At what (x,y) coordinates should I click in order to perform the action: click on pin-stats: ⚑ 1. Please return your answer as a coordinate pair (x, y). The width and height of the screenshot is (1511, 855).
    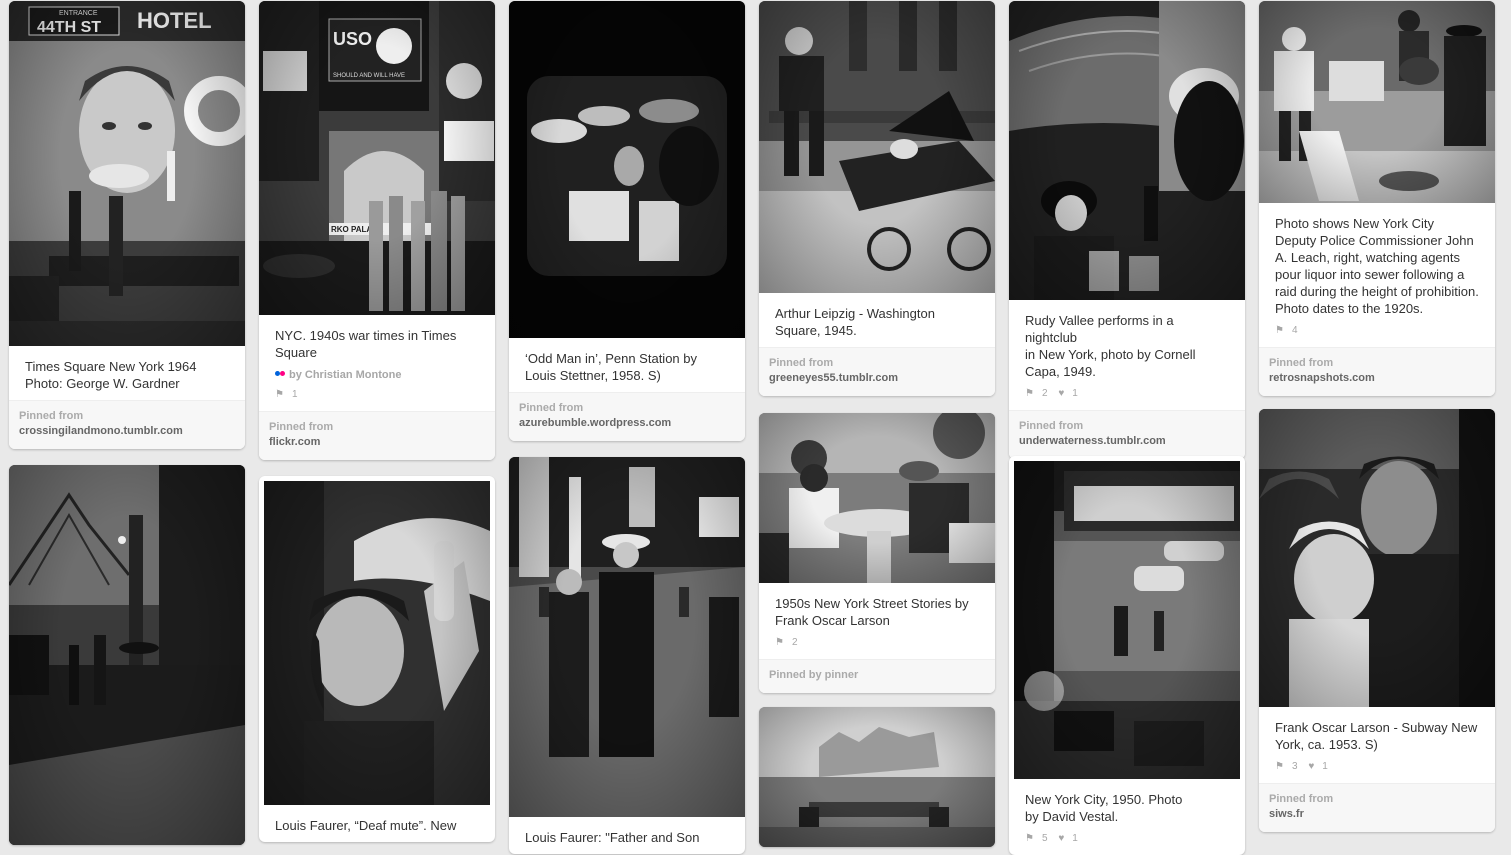
    Looking at the image, I should click on (377, 400).